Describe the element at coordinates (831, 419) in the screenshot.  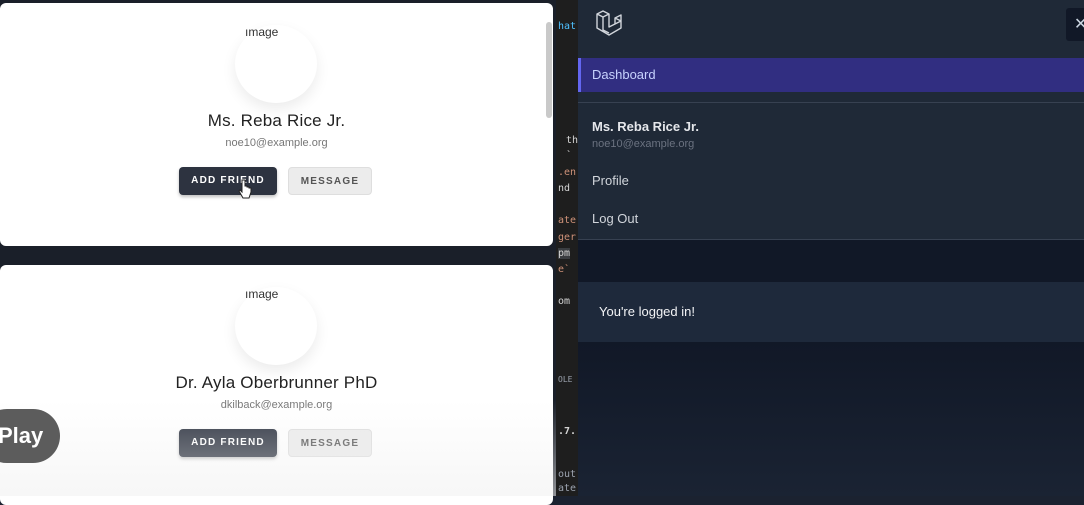
I see `page-background` at that location.